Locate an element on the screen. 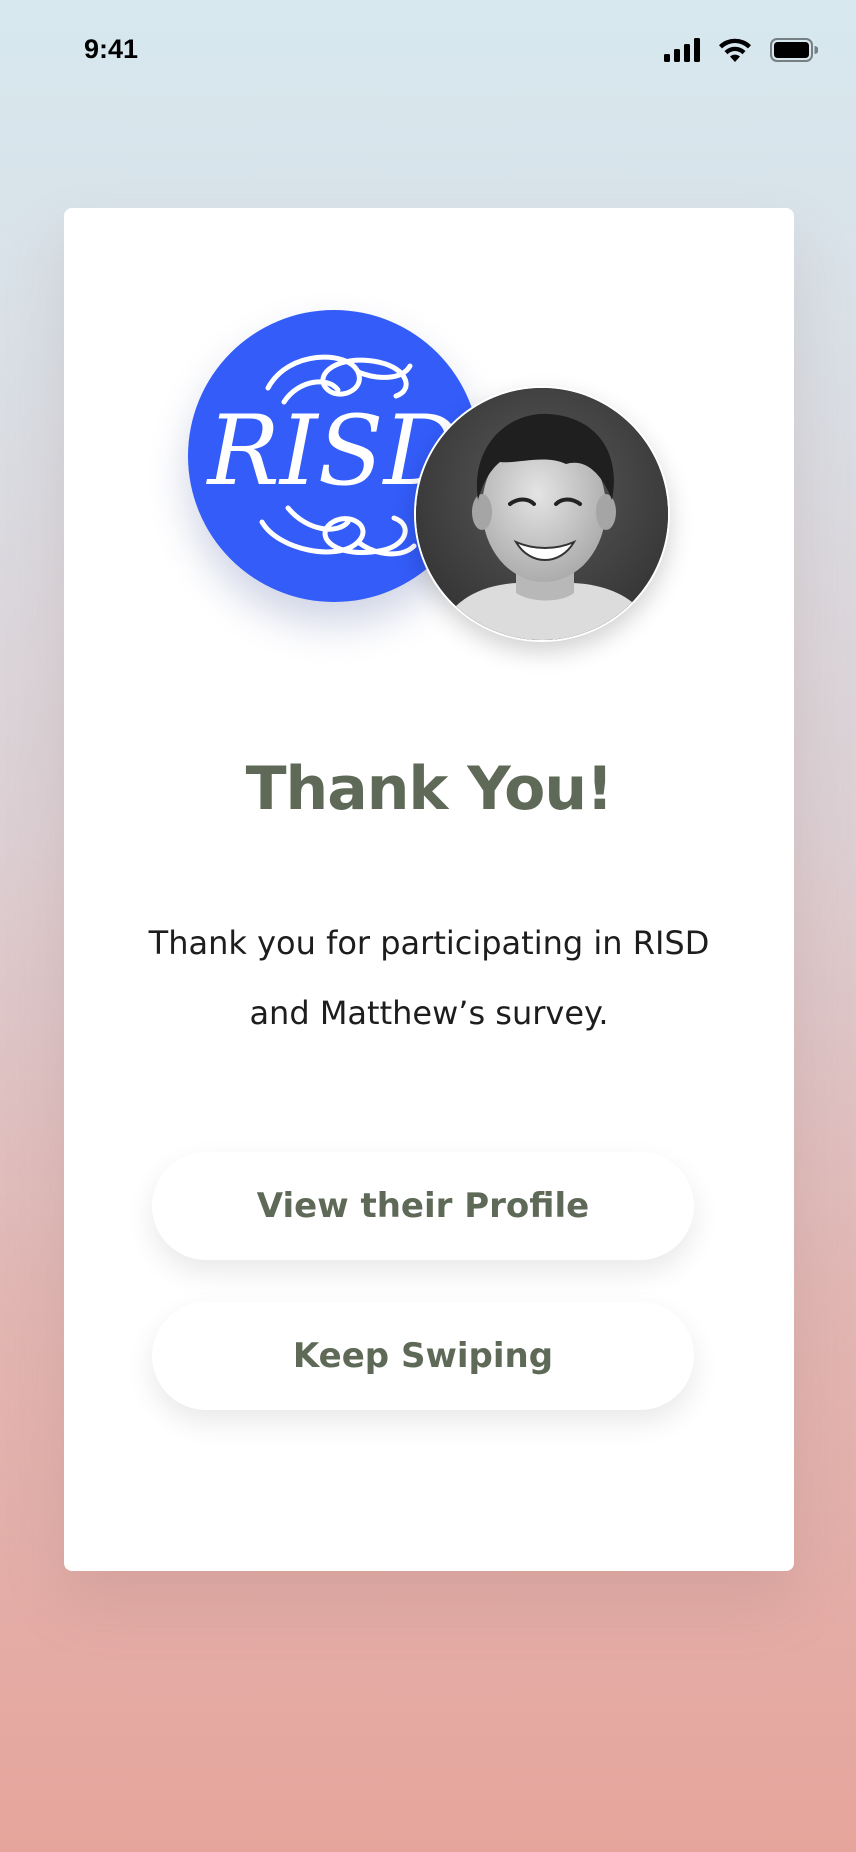 This screenshot has height=1852, width=856. wifi-icon is located at coordinates (735, 50).